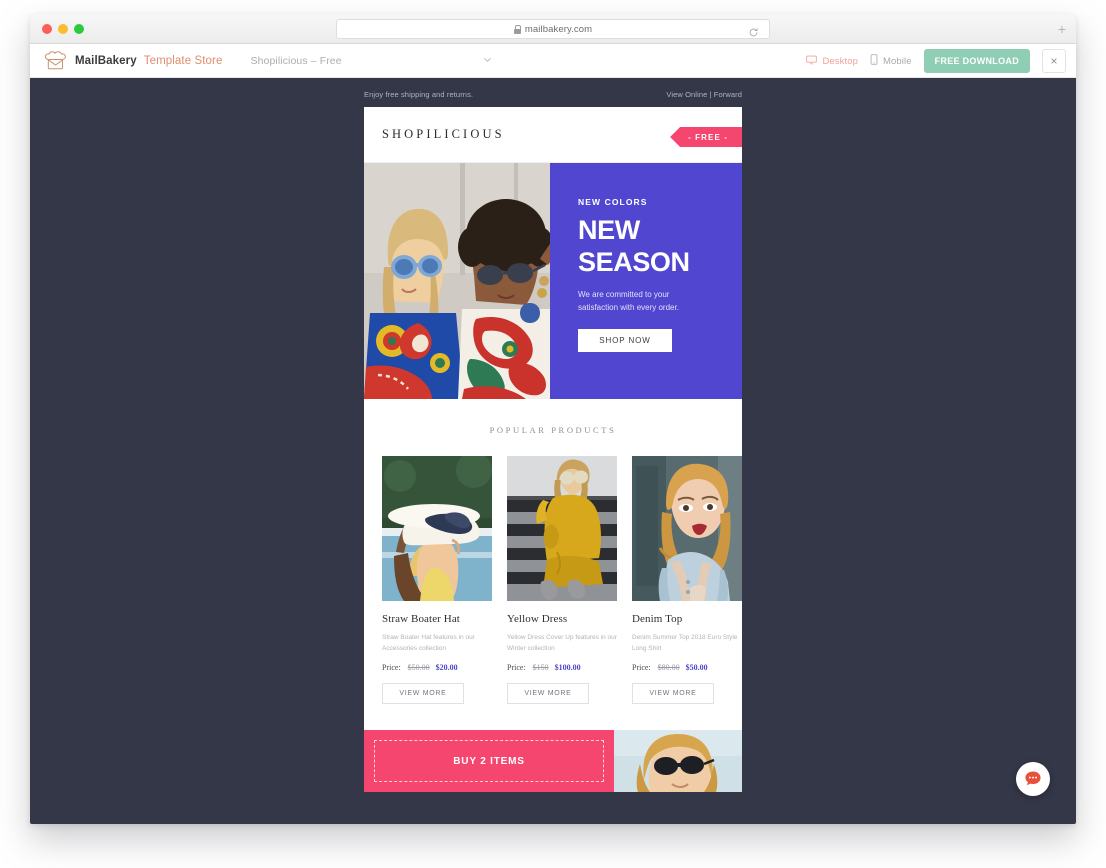 The image size is (1106, 868). Describe the element at coordinates (558, 29) in the screenshot. I see `address-bar-url: mailbakery.com` at that location.